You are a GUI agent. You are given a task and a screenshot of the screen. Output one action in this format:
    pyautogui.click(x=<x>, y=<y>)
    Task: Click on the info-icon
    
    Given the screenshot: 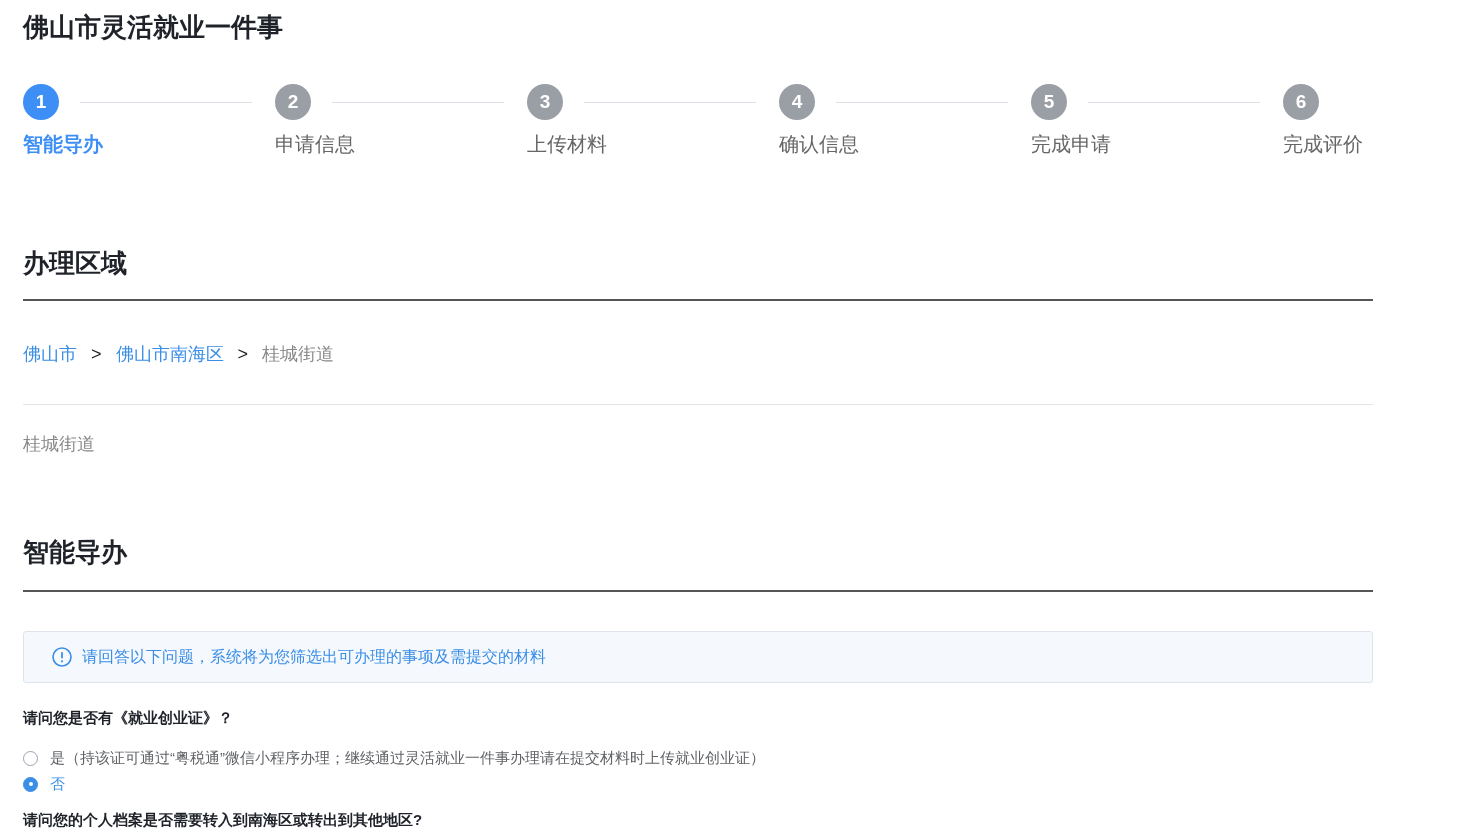 What is the action you would take?
    pyautogui.click(x=62, y=657)
    